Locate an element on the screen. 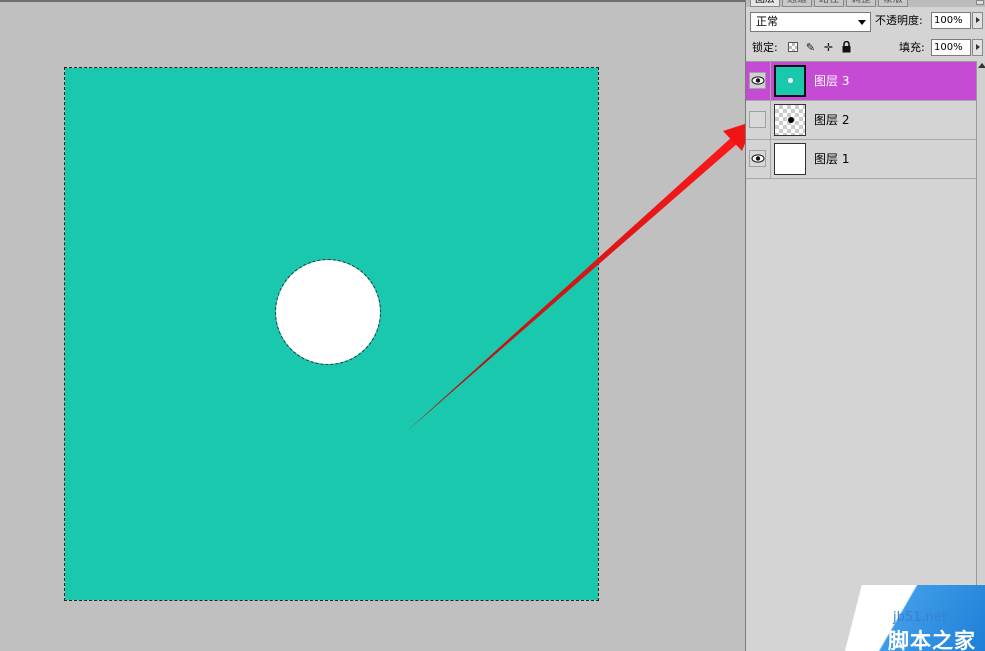 The height and width of the screenshot is (651, 985). panel-menu-button is located at coordinates (980, 2).